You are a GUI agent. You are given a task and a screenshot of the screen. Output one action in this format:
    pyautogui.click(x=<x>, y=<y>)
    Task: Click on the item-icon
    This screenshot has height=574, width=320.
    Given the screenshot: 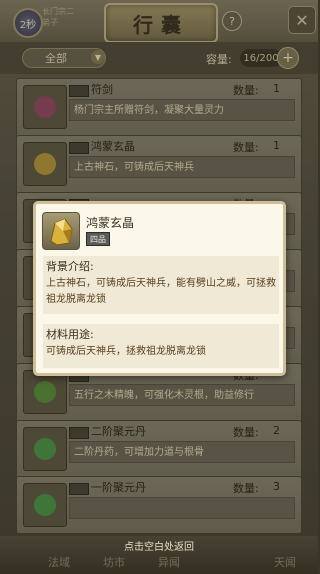 What is the action you would take?
    pyautogui.click(x=61, y=231)
    